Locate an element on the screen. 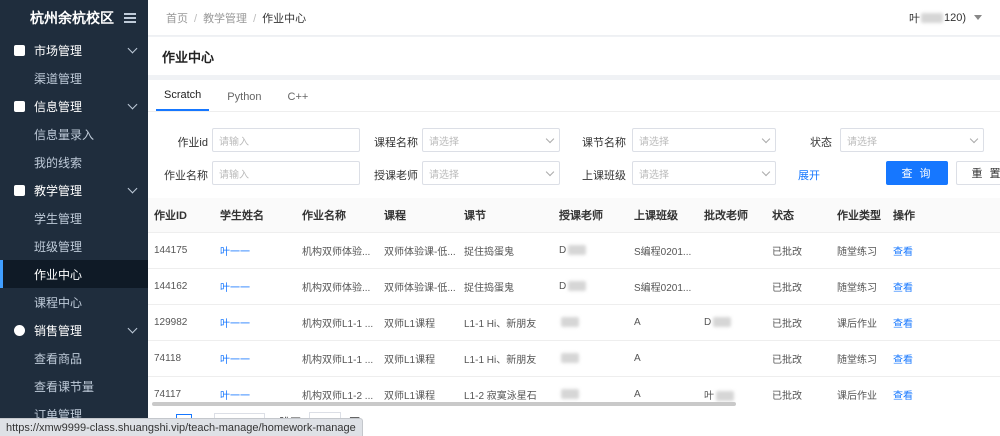  caret-down-icon is located at coordinates (978, 17).